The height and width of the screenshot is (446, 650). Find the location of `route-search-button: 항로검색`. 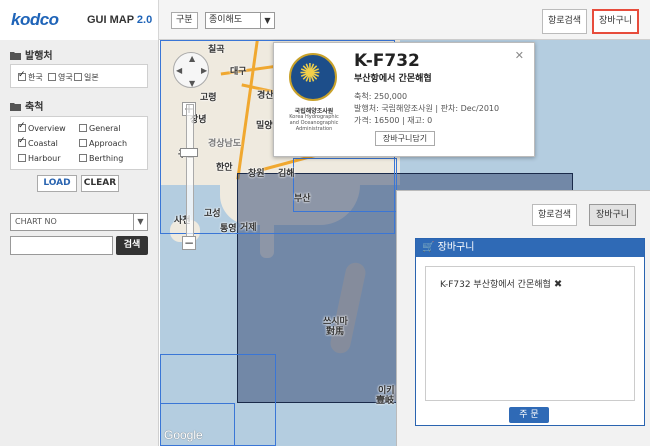

route-search-button: 항로검색 is located at coordinates (564, 21).